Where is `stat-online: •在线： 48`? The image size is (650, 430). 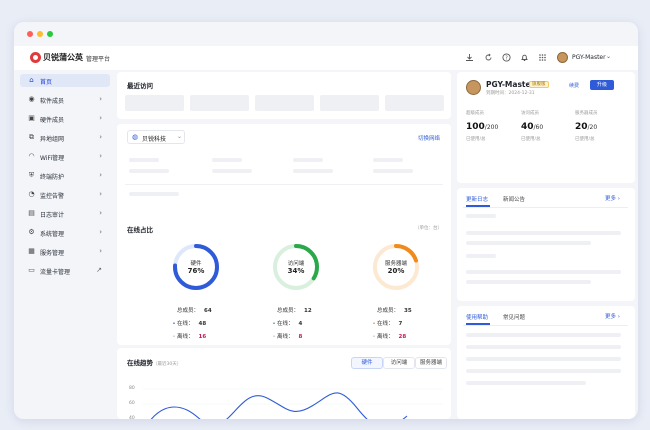 stat-online: •在线： 48 is located at coordinates (188, 323).